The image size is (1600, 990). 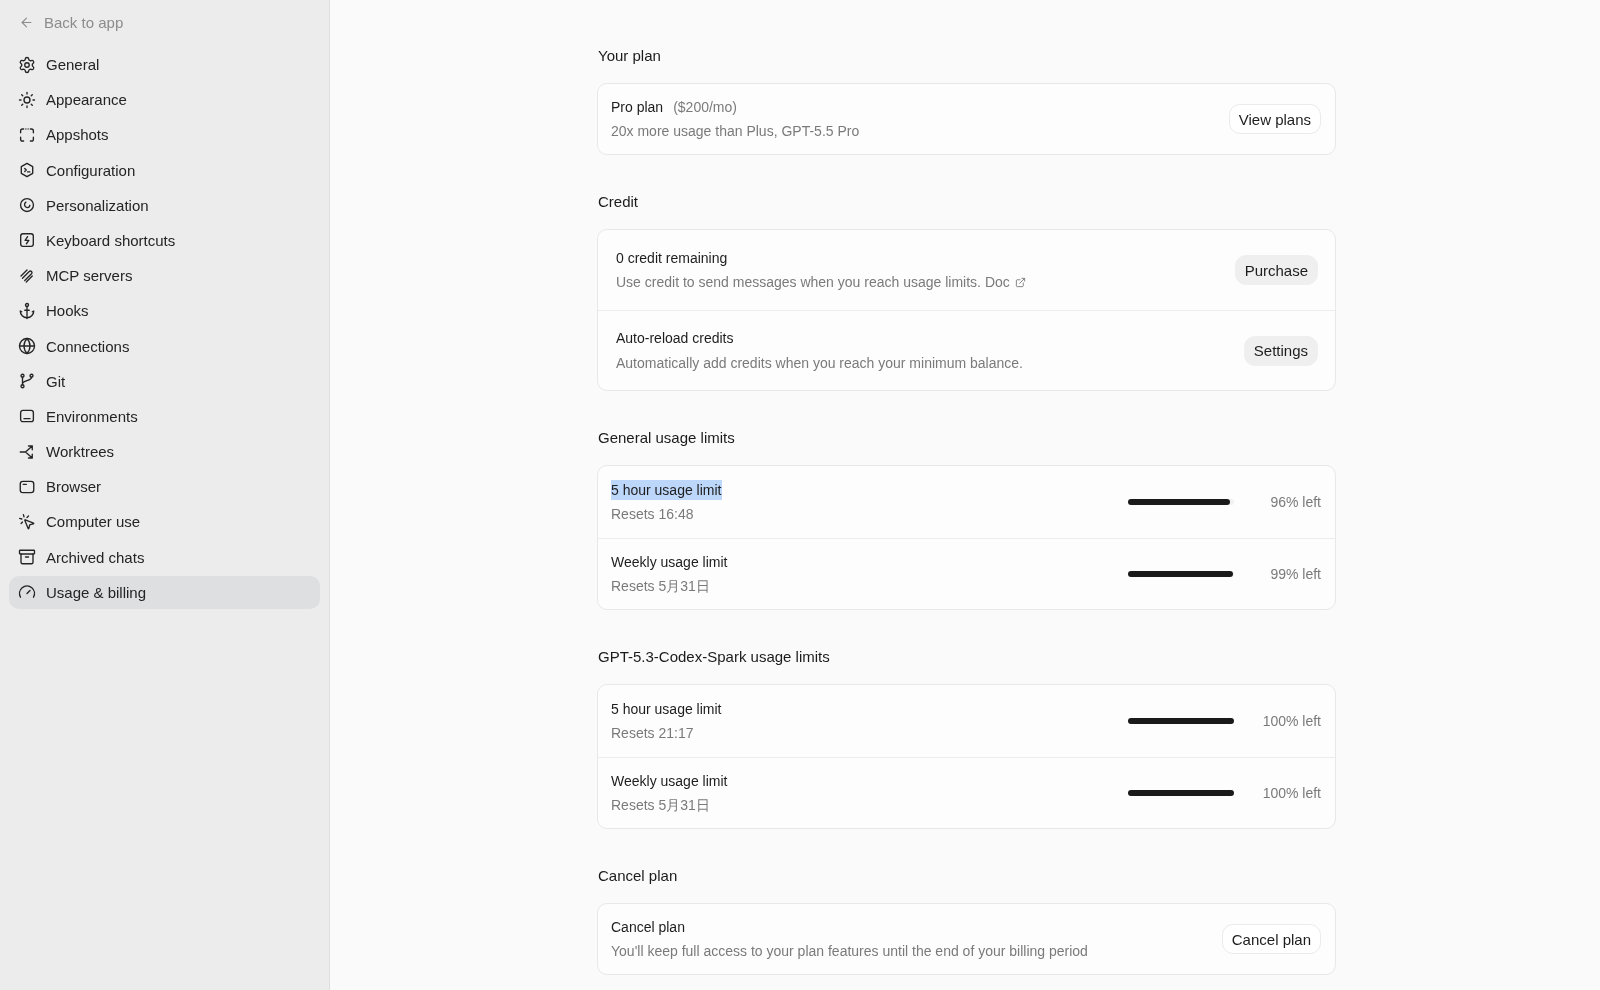 What do you see at coordinates (819, 363) in the screenshot?
I see `row-description: Automatically add credits when you reach your minimum balance.` at bounding box center [819, 363].